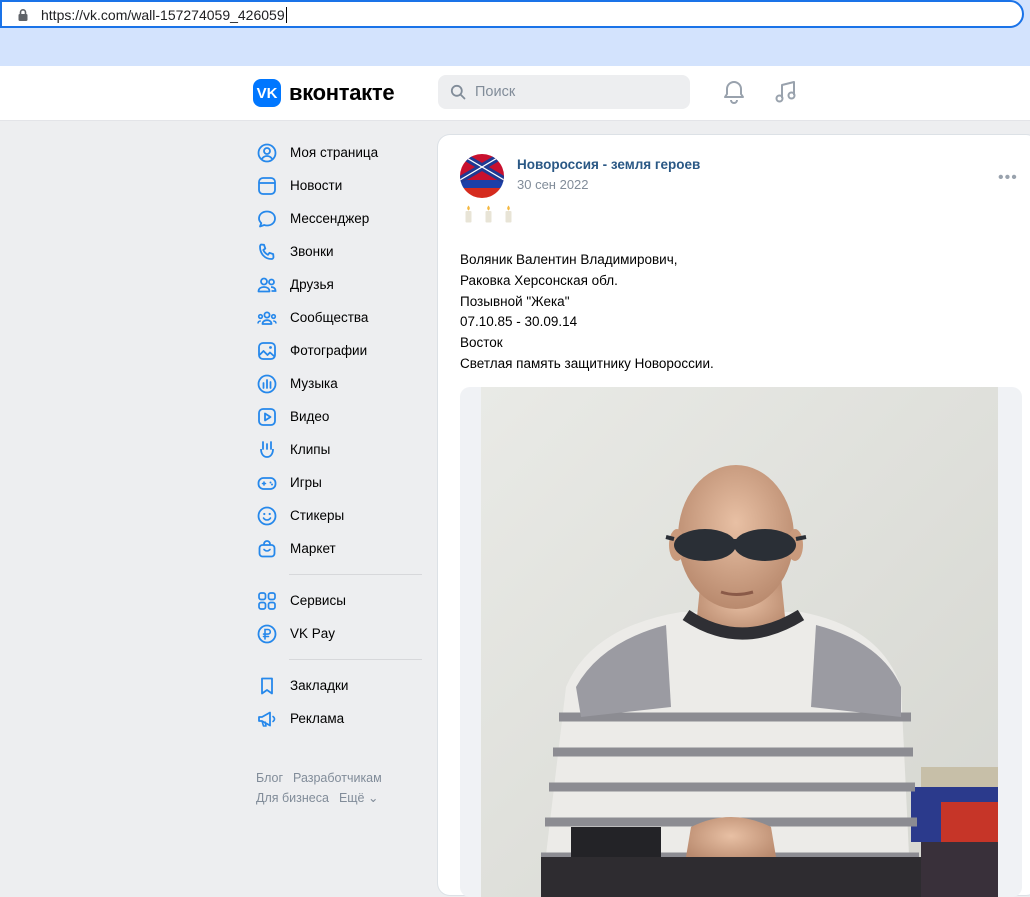  Describe the element at coordinates (313, 633) in the screenshot. I see `sidebar-item-label: VK Pay` at that location.